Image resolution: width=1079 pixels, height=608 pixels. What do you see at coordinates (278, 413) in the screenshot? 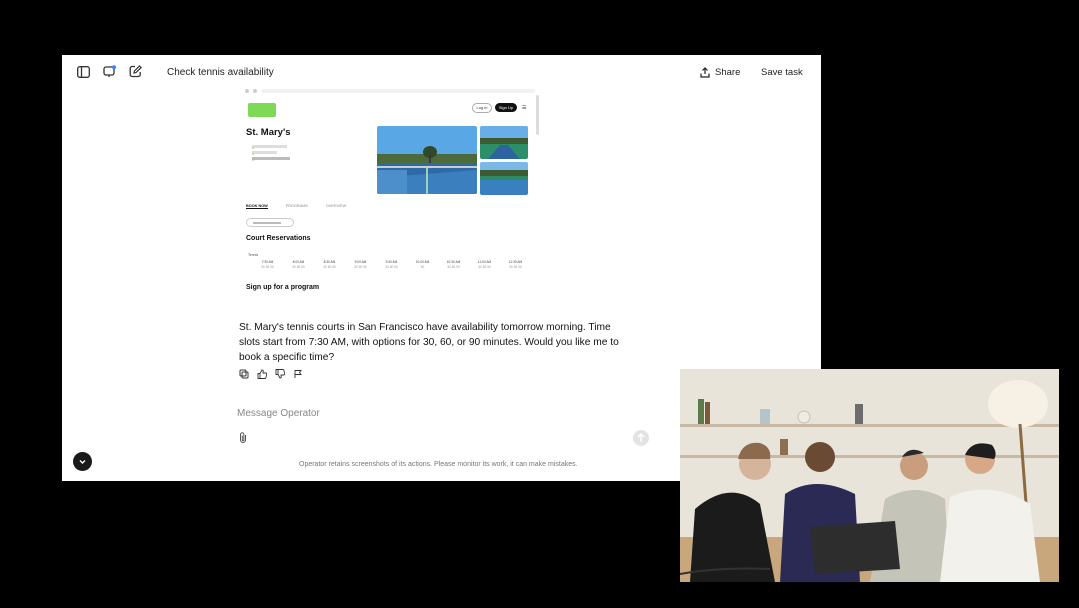
I see `message-input: Message Operator` at bounding box center [278, 413].